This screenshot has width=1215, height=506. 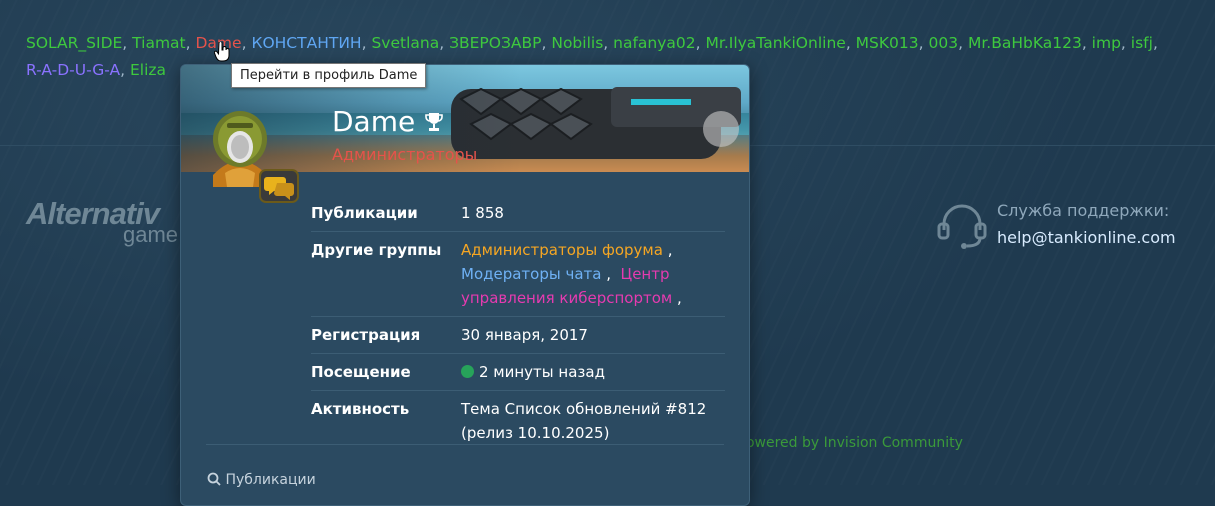 I want to click on card-divider, so click(x=465, y=444).